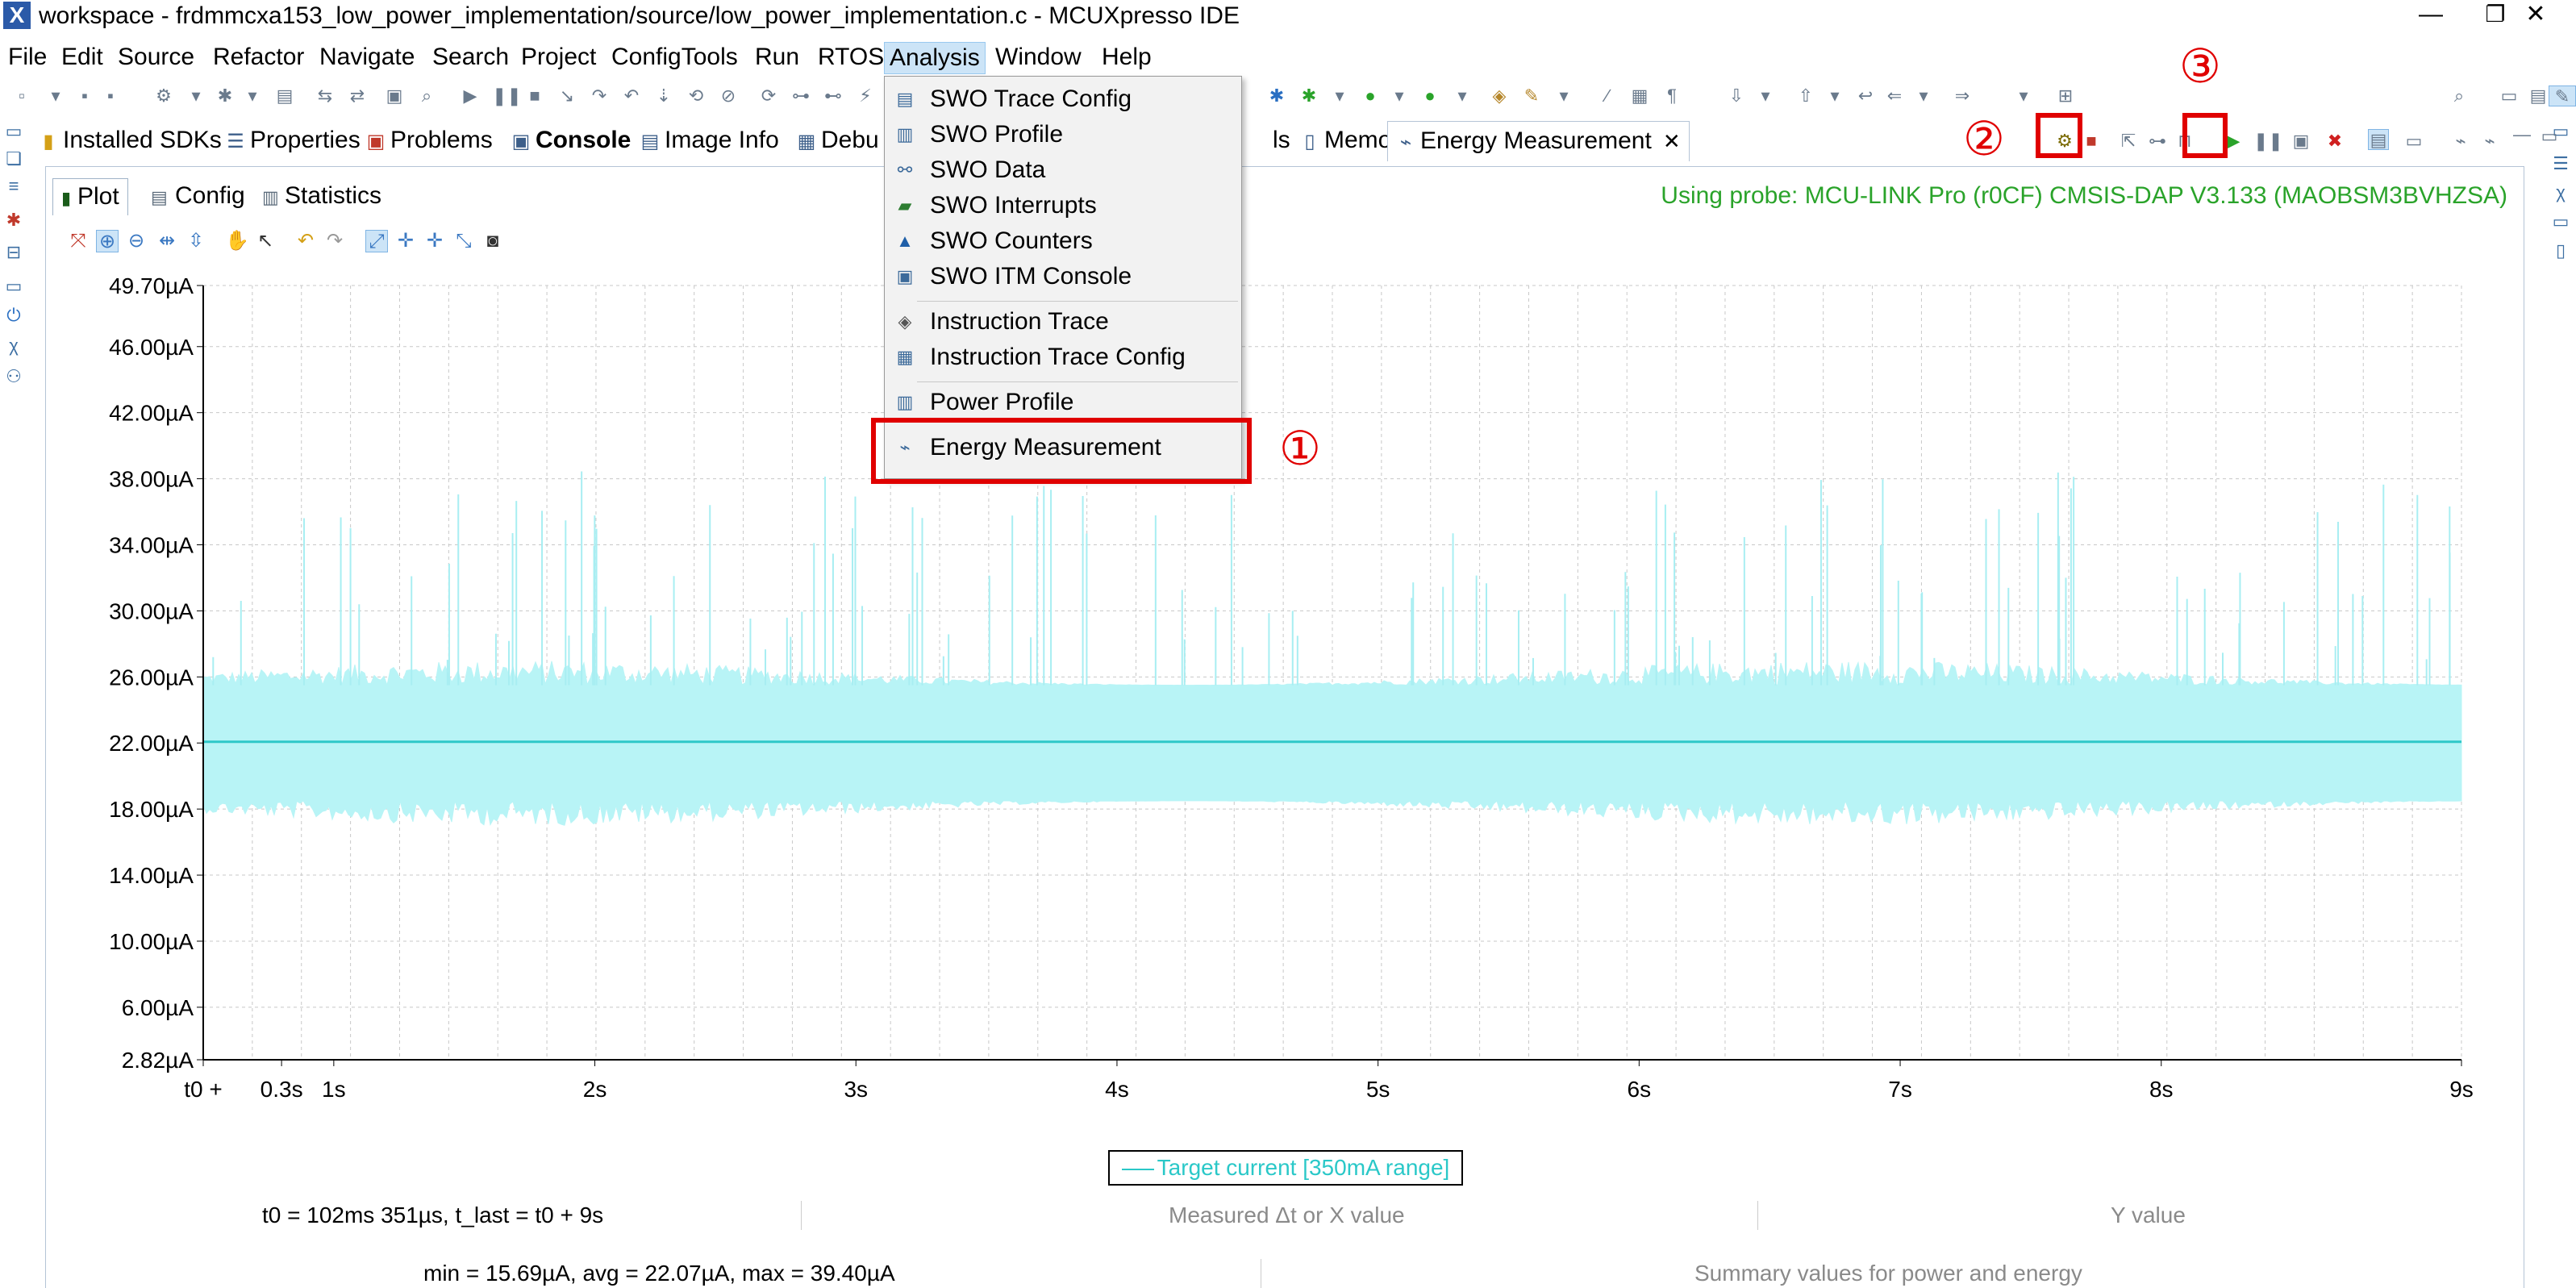  I want to click on menu-item-swo-counters: ▲ SWO Counters, so click(1063, 241).